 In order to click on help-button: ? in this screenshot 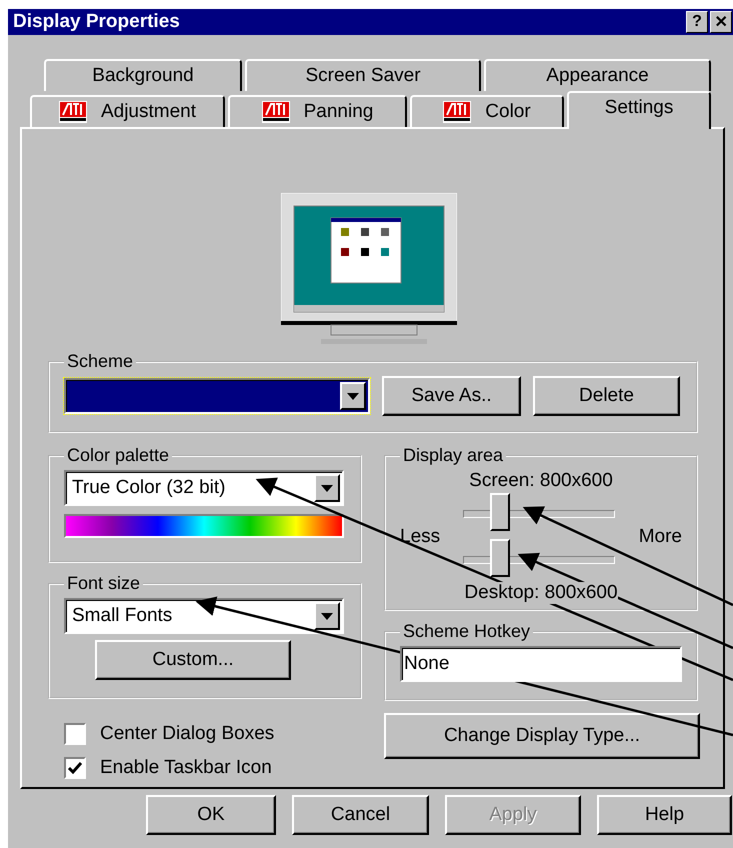, I will do `click(697, 22)`.